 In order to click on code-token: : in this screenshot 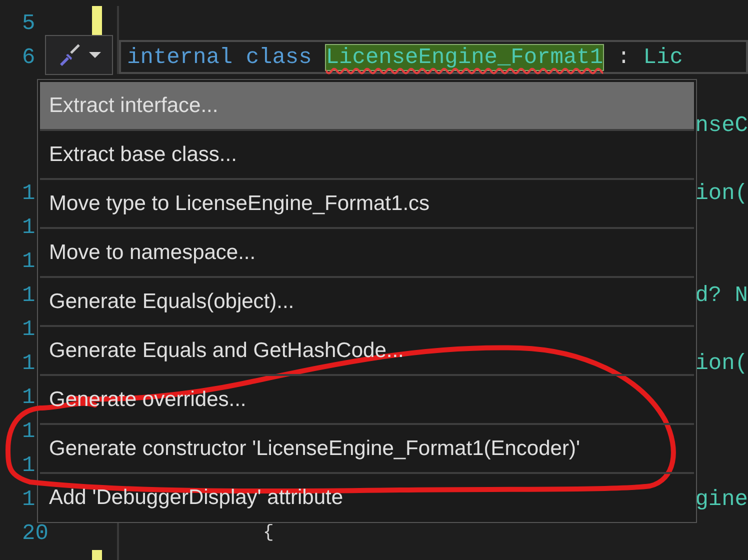, I will do `click(623, 57)`.